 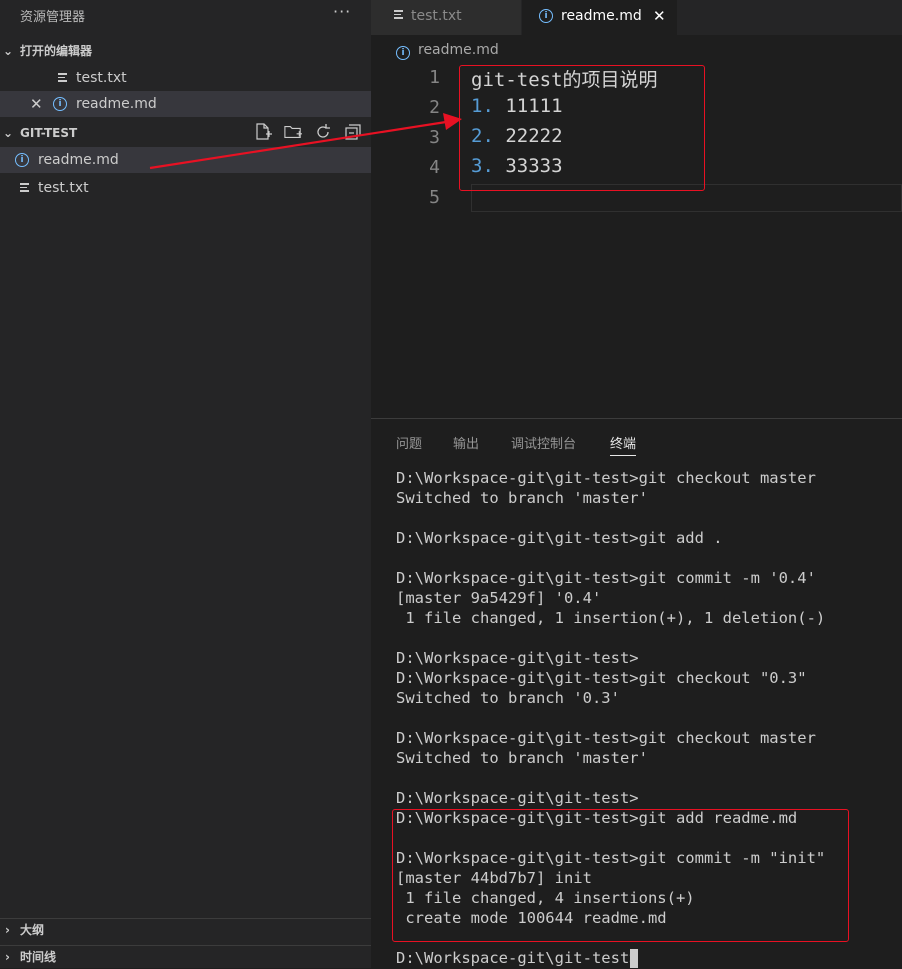 What do you see at coordinates (623, 444) in the screenshot?
I see `tab-terminal: 终端` at bounding box center [623, 444].